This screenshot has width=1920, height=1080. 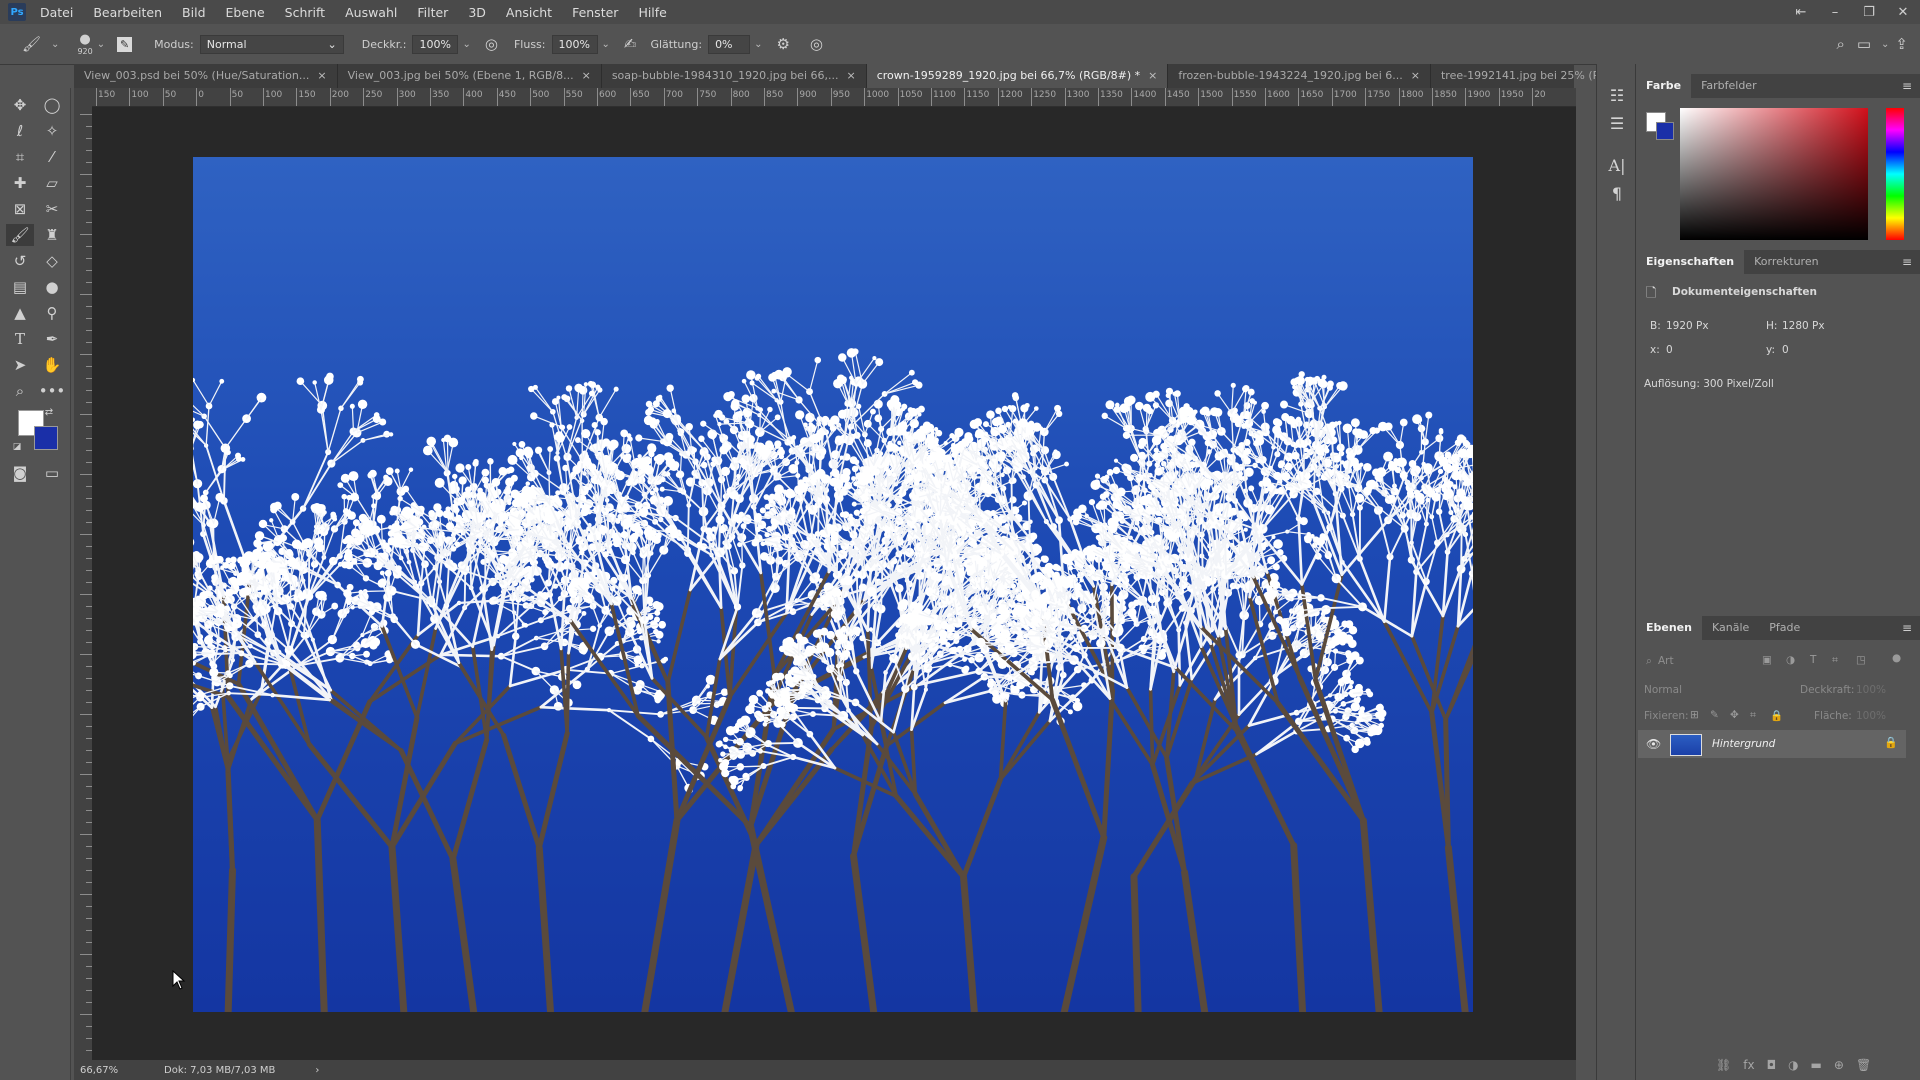 What do you see at coordinates (371, 12) in the screenshot?
I see `menu-auswahl: Auswahl` at bounding box center [371, 12].